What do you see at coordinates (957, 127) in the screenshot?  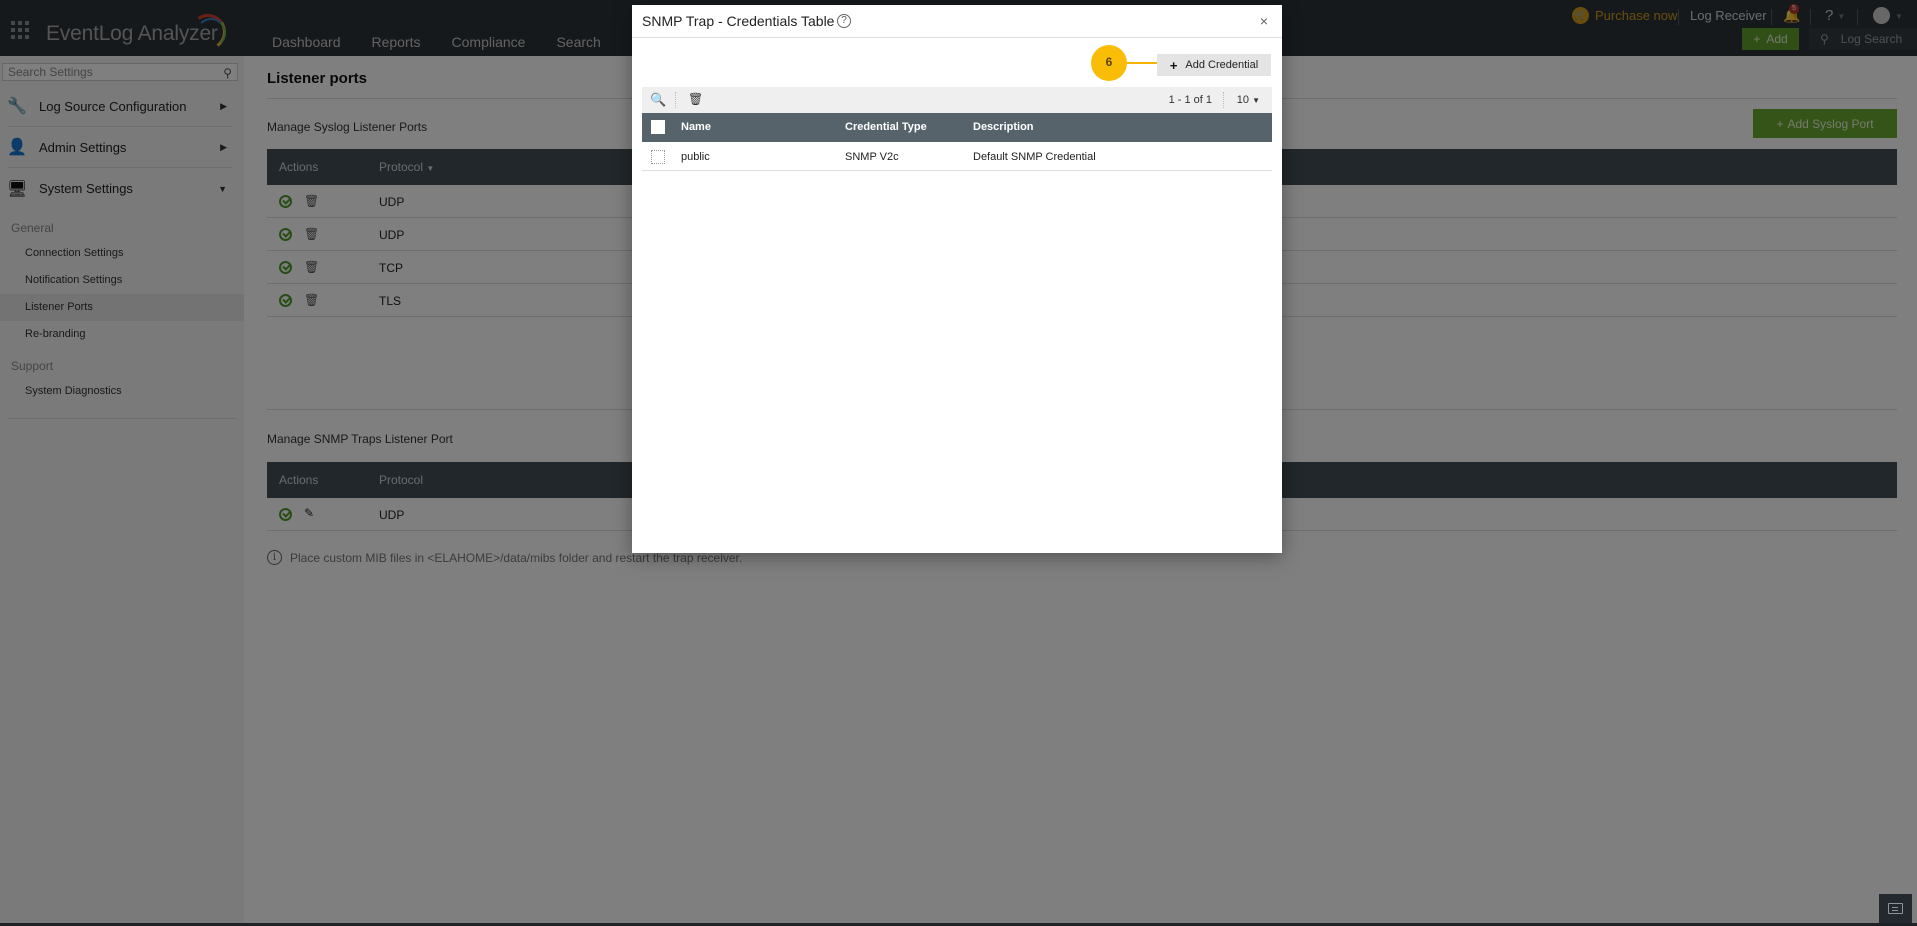 I see `credentials-table-header: Name Credential Type Description` at bounding box center [957, 127].